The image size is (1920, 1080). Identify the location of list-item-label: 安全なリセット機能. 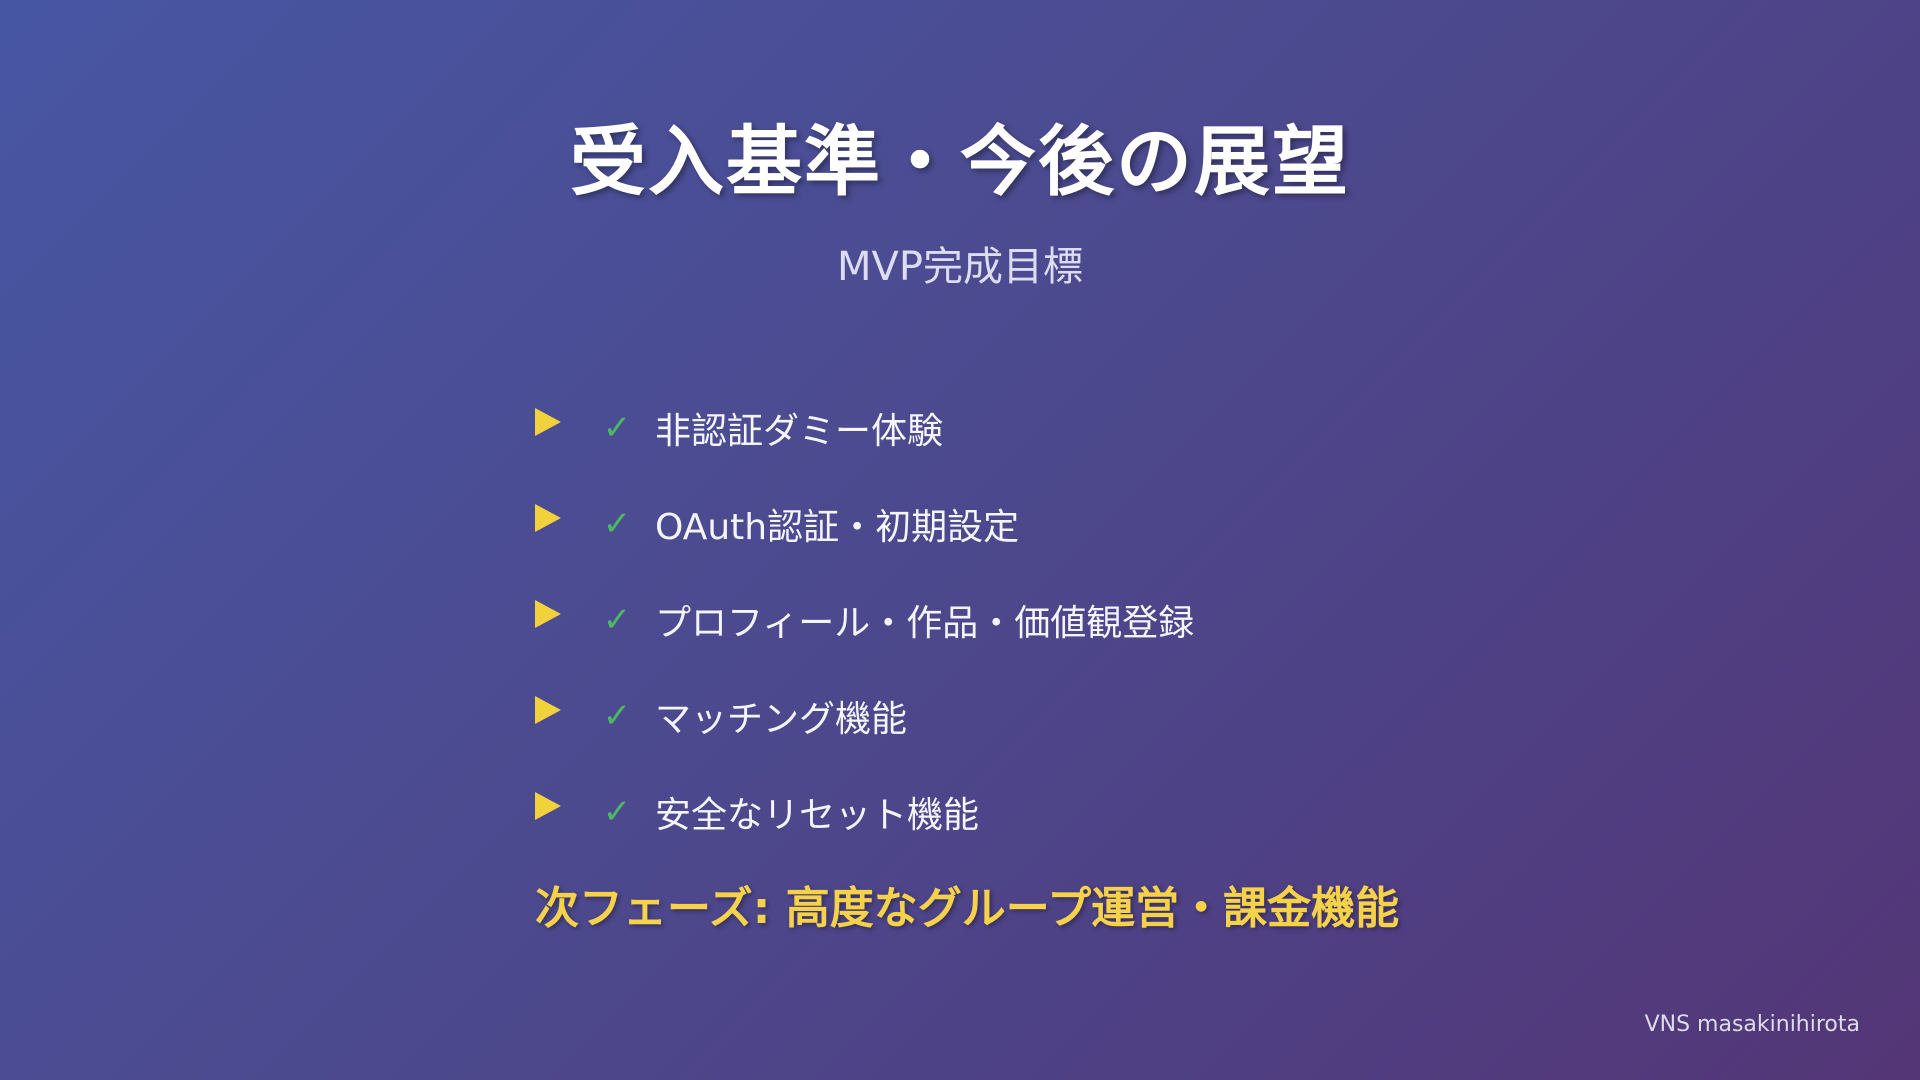
(817, 815).